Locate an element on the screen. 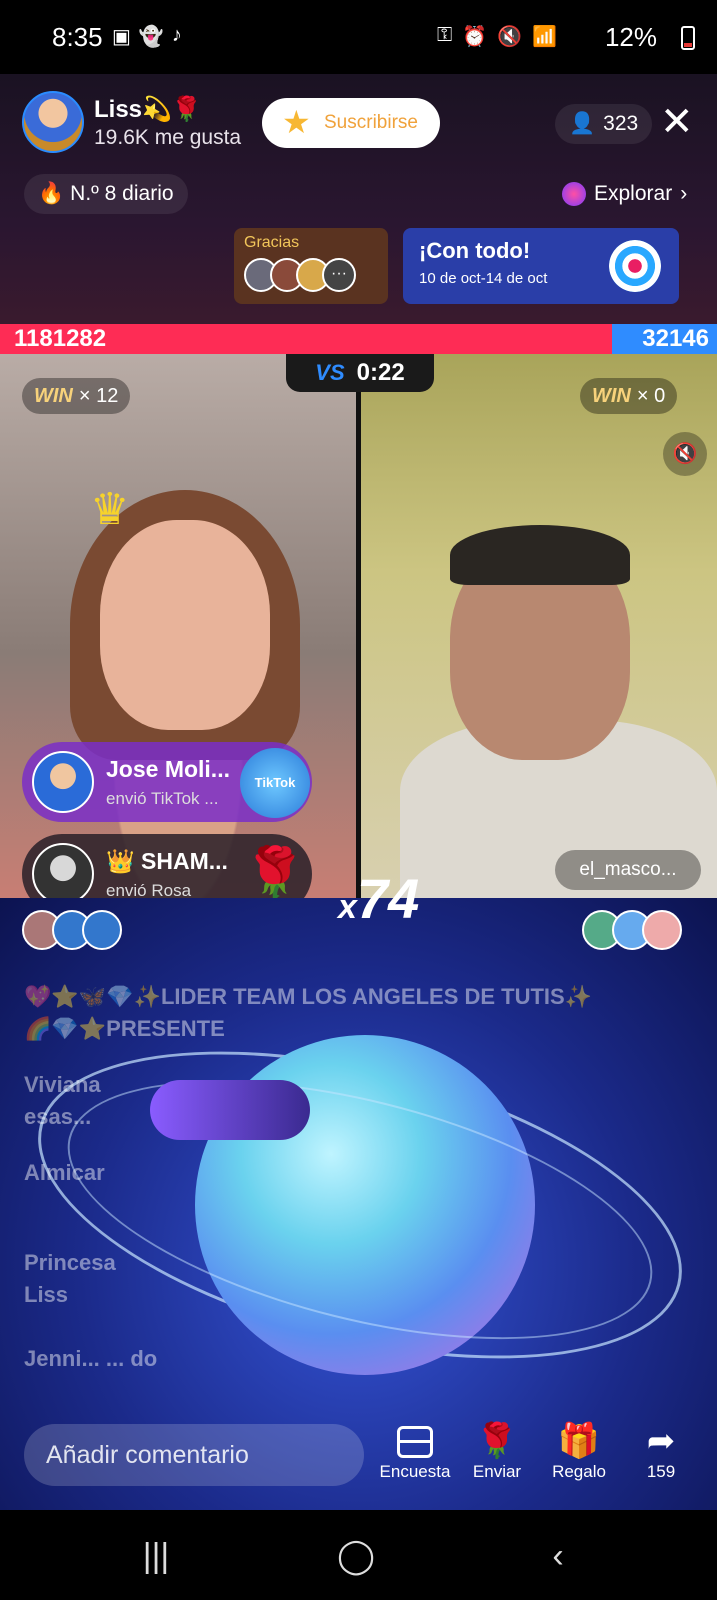  daily-rank: 🔥 N.º 8 diario is located at coordinates (106, 194).